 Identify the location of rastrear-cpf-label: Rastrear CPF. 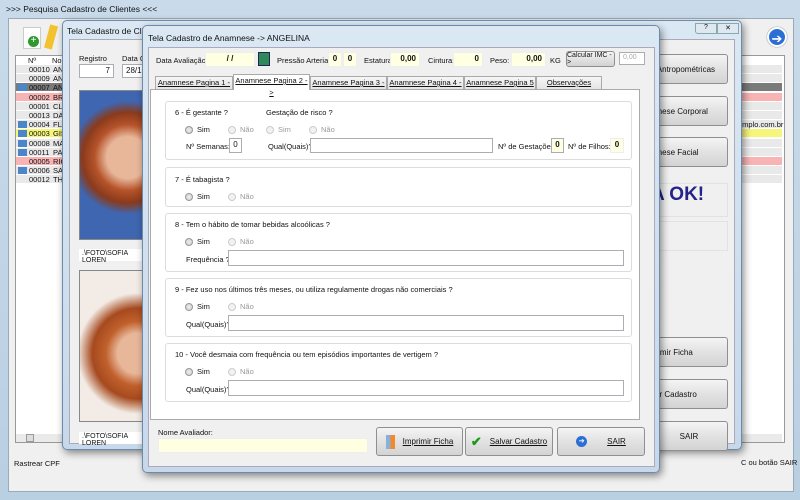
(37, 463).